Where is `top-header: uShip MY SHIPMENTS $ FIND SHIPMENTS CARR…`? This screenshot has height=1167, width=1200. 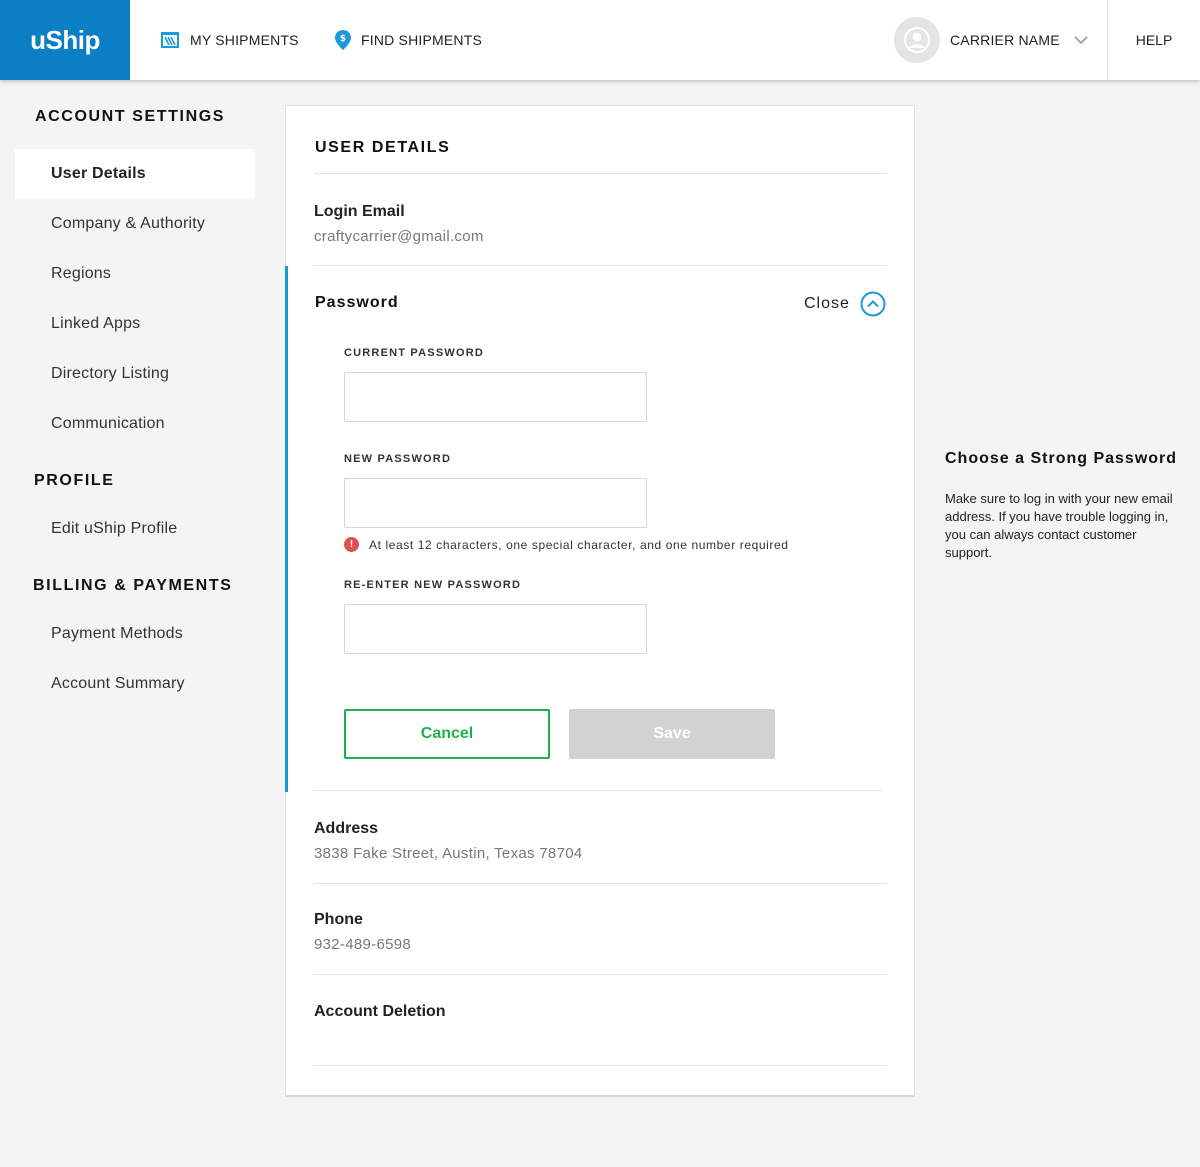
top-header: uShip MY SHIPMENTS $ FIND SHIPMENTS CARR… is located at coordinates (600, 40).